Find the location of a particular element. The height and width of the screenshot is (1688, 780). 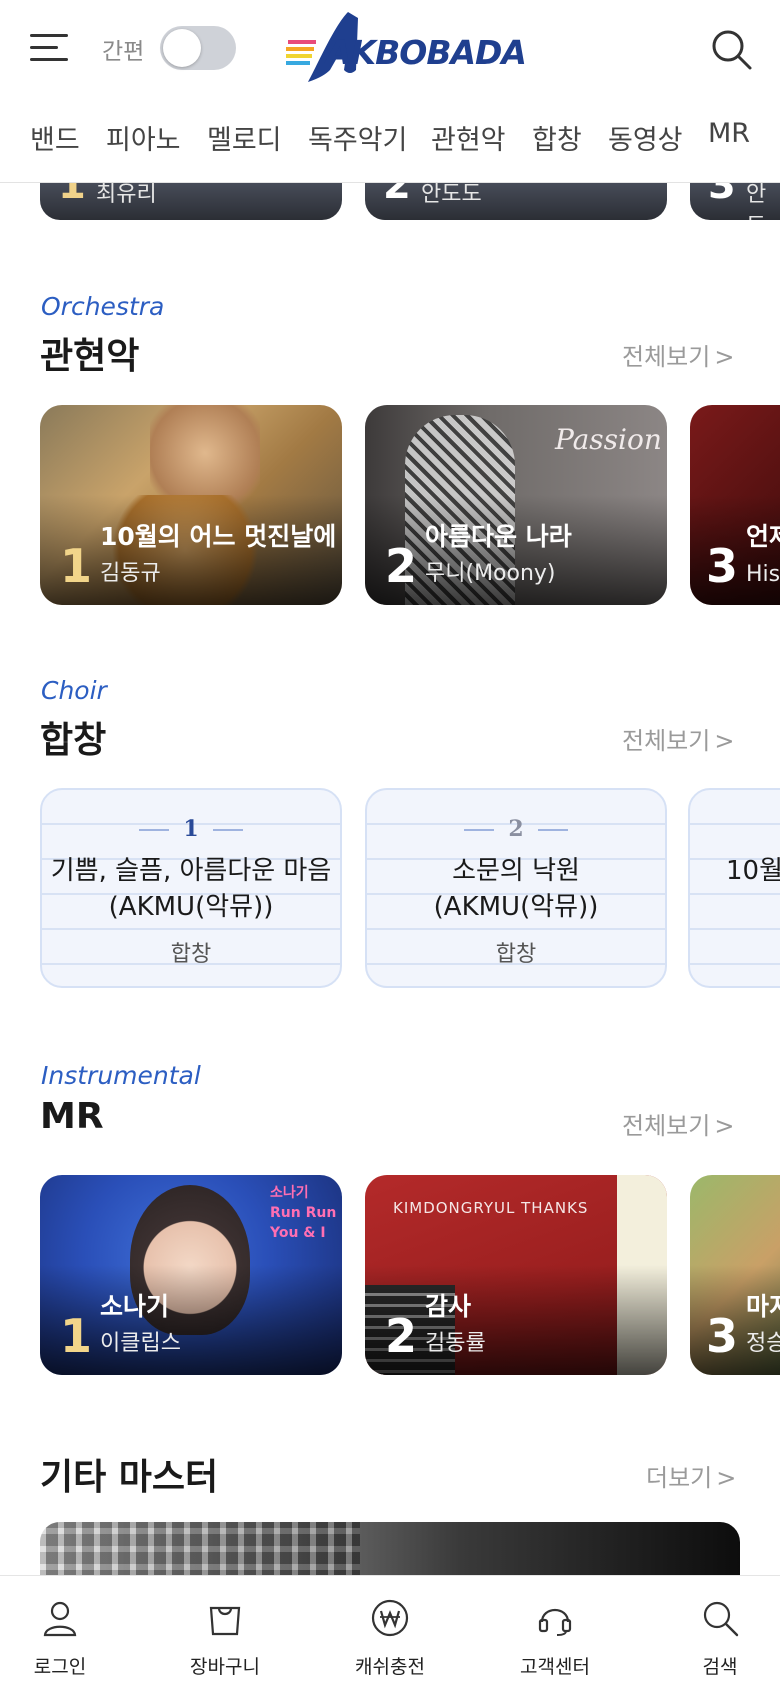

easy-mode-label: 간편 is located at coordinates (123, 52).